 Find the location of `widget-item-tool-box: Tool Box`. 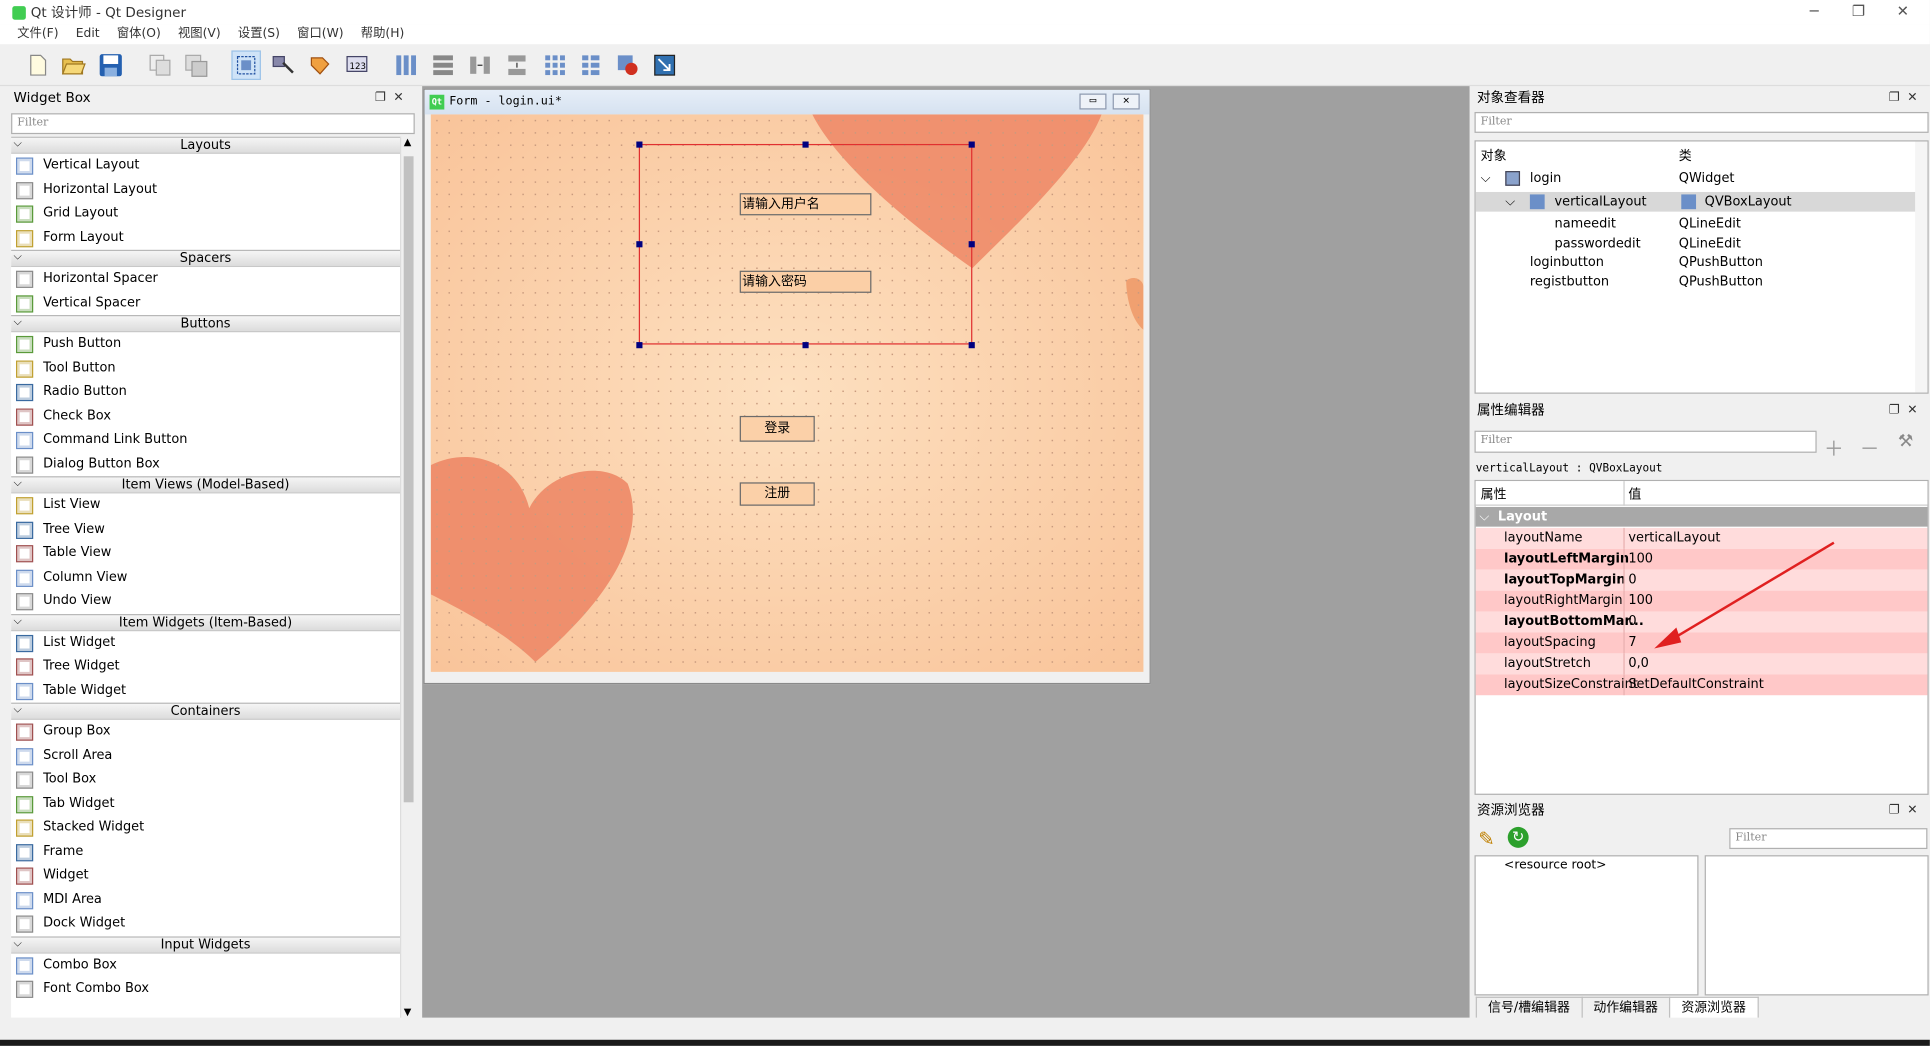

widget-item-tool-box: Tool Box is located at coordinates (205, 780).